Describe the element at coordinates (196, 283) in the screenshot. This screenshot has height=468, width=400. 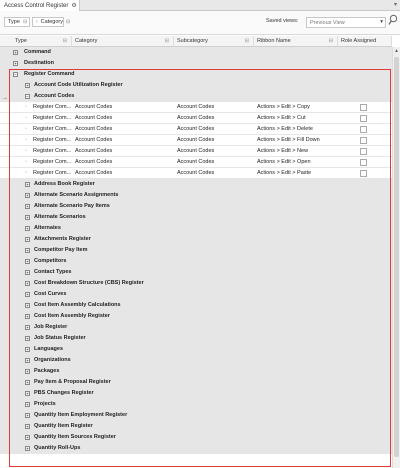
I see `group-row: + Cost Breakdown Structure (CBS) Register` at that location.